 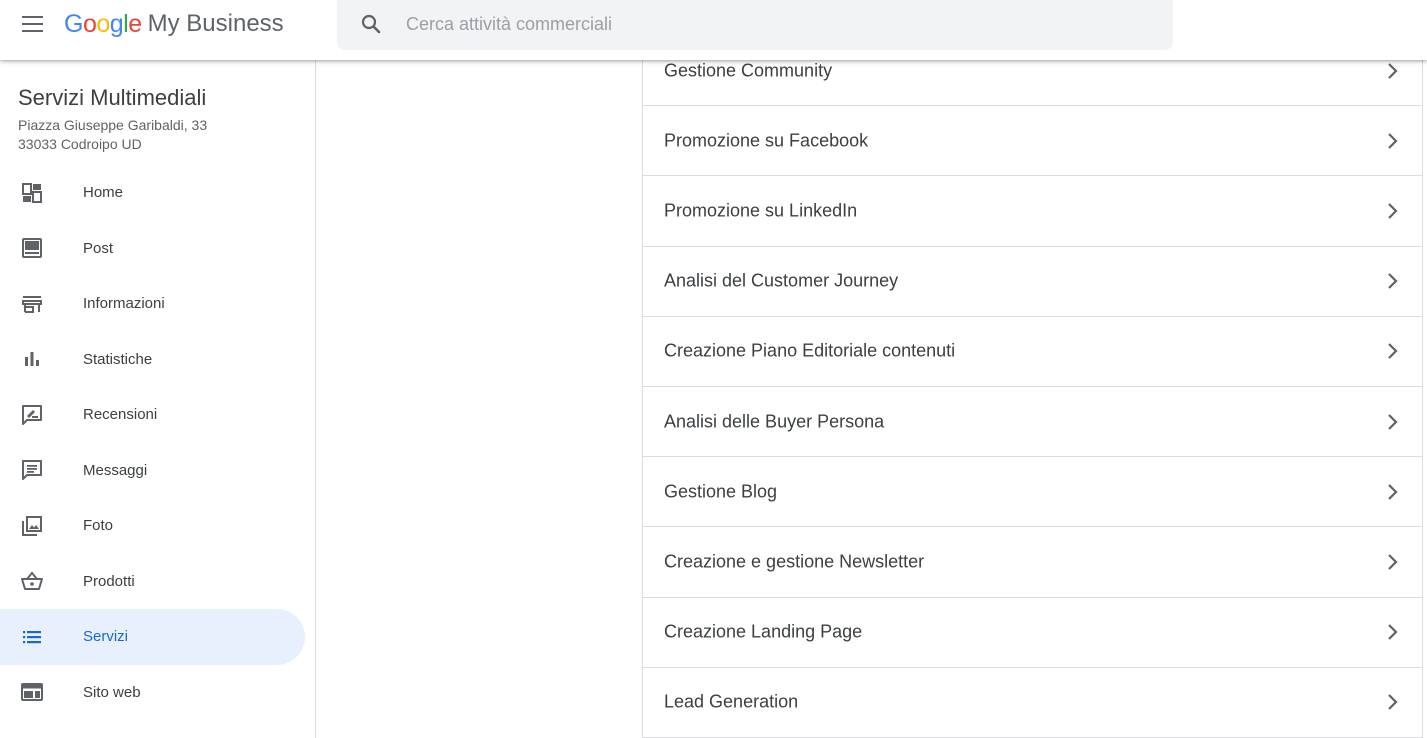 I want to click on sidebar-item-messaggi: Messaggi, so click(x=152, y=471).